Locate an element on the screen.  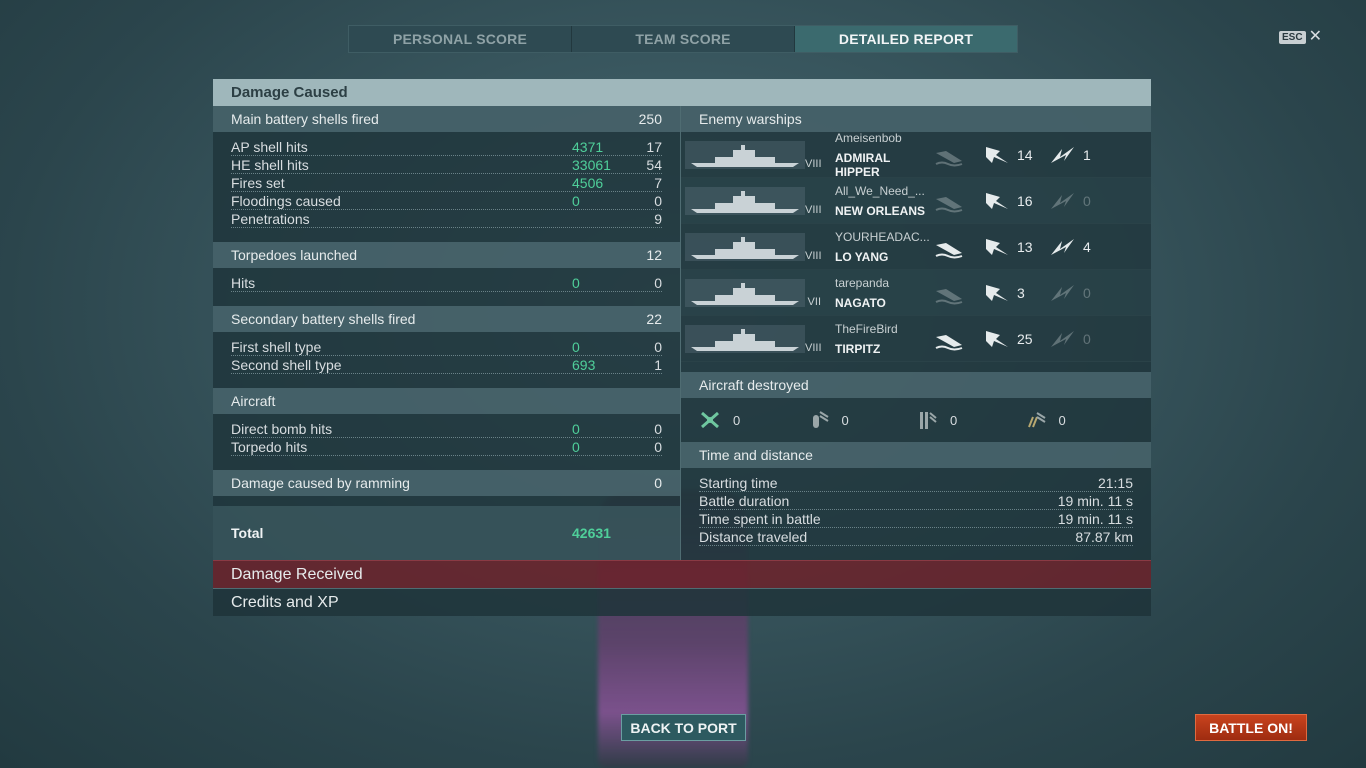
enemy-row: VIII TheFireBird TIRPITZ 25 0 is located at coordinates (916, 339).